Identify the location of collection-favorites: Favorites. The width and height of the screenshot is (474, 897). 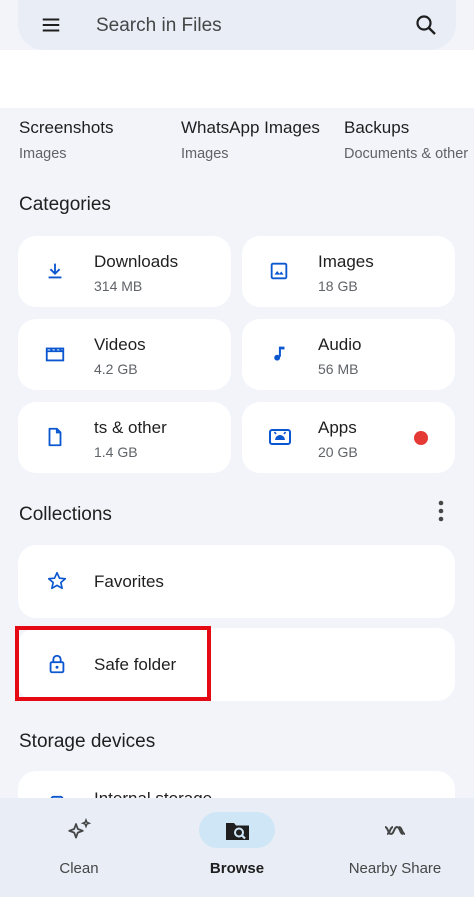
(236, 581).